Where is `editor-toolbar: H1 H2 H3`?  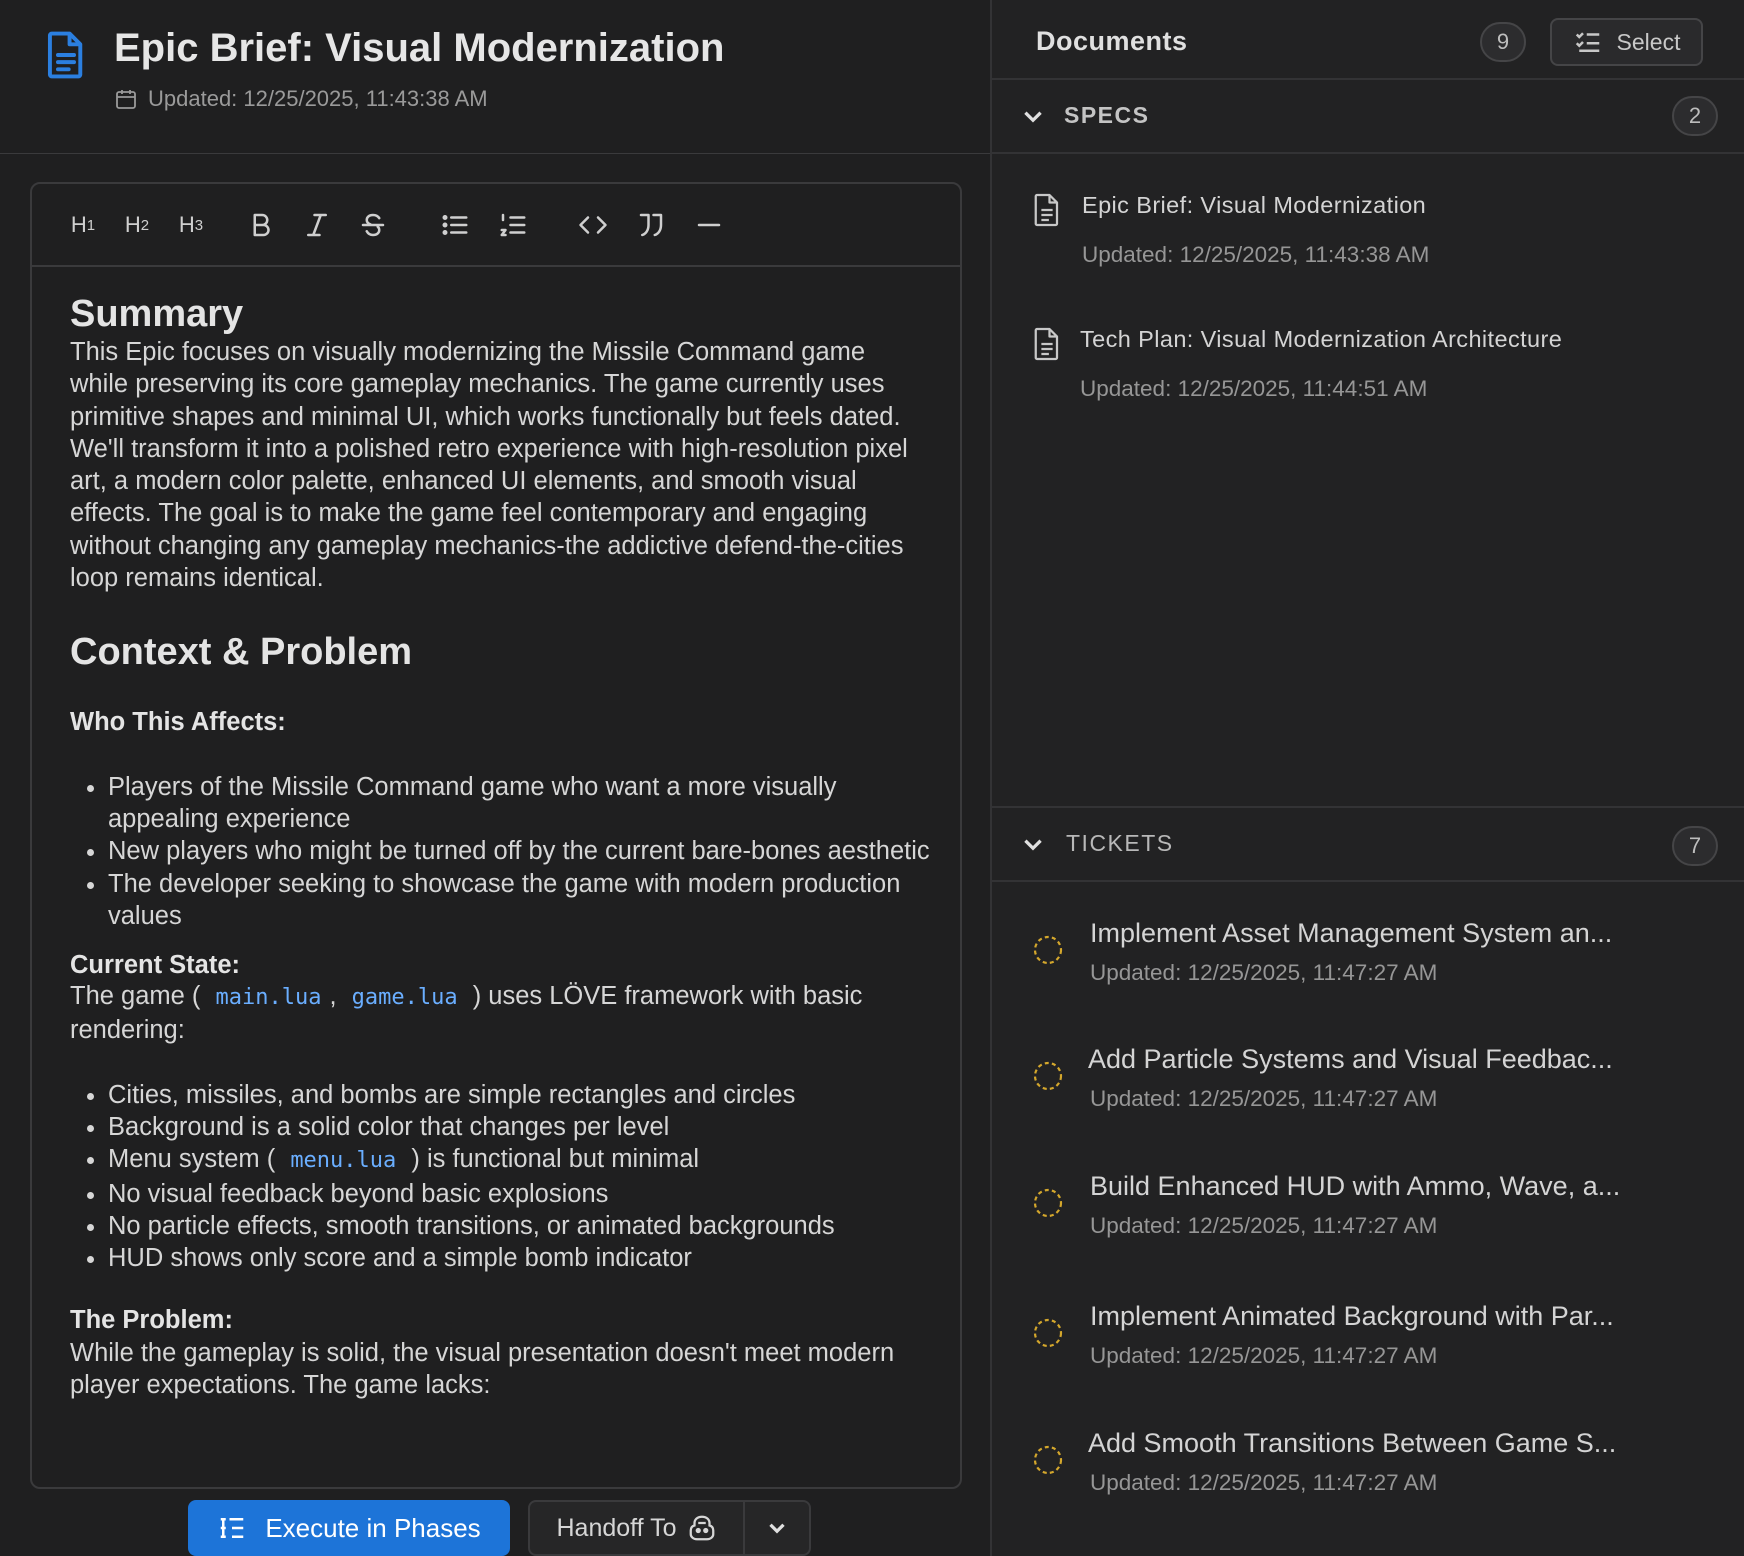 editor-toolbar: H1 H2 H3 is located at coordinates (496, 225).